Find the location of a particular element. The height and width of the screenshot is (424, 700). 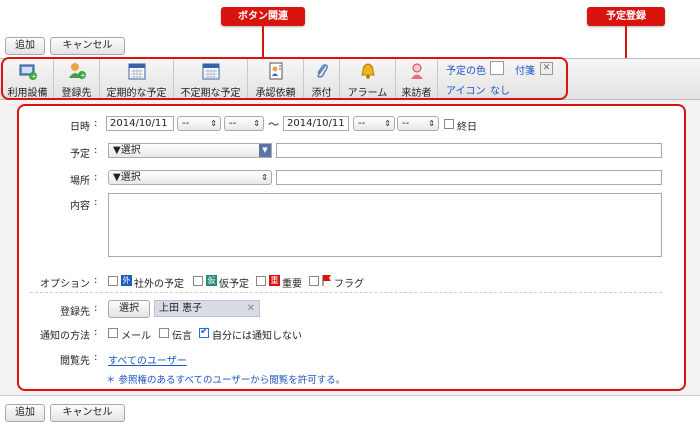

option-tentative-label: 仮予定 is located at coordinates (234, 284).